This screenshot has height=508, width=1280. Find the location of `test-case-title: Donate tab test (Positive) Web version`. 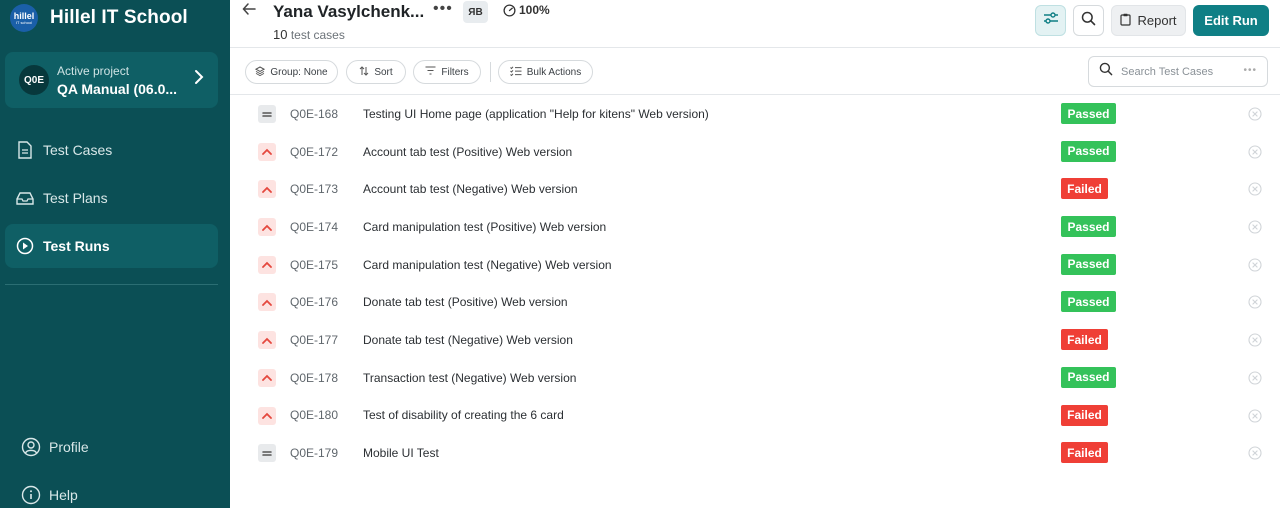

test-case-title: Donate tab test (Positive) Web version is located at coordinates (465, 302).